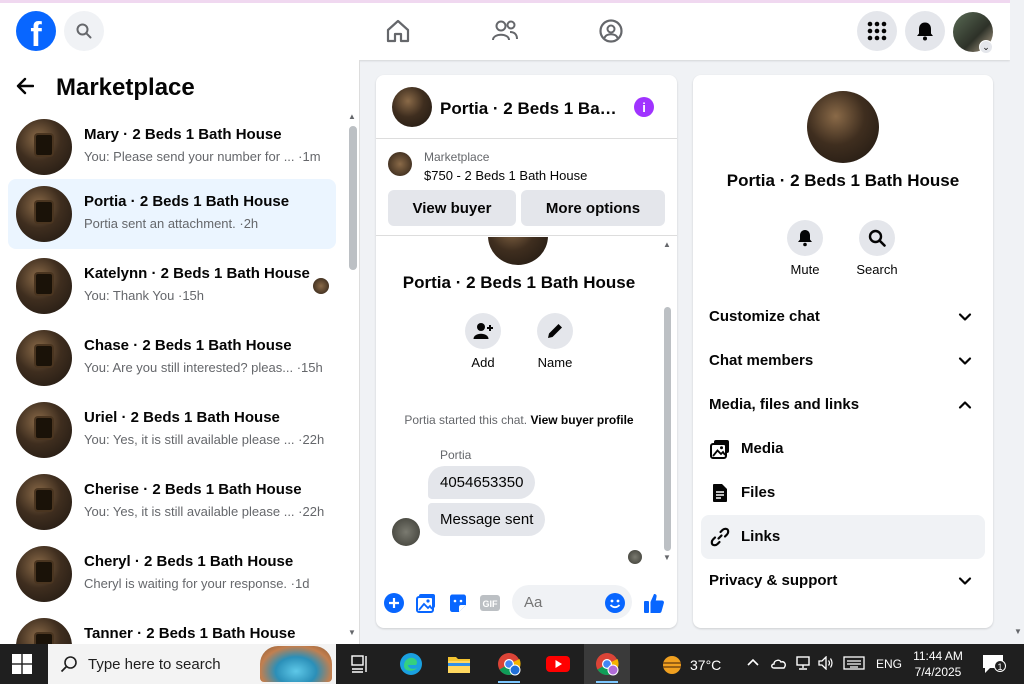 The height and width of the screenshot is (684, 1024). I want to click on home-icon, so click(398, 31).